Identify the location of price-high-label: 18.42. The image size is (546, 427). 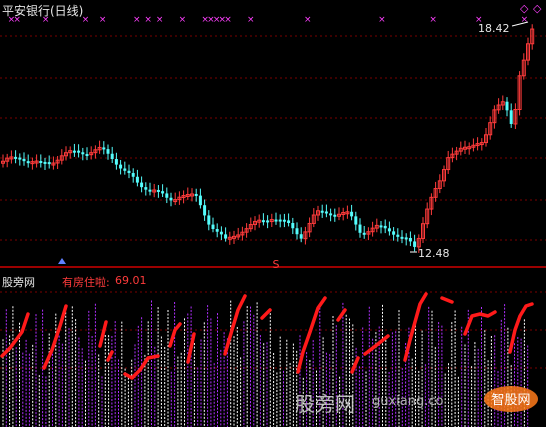
(494, 28).